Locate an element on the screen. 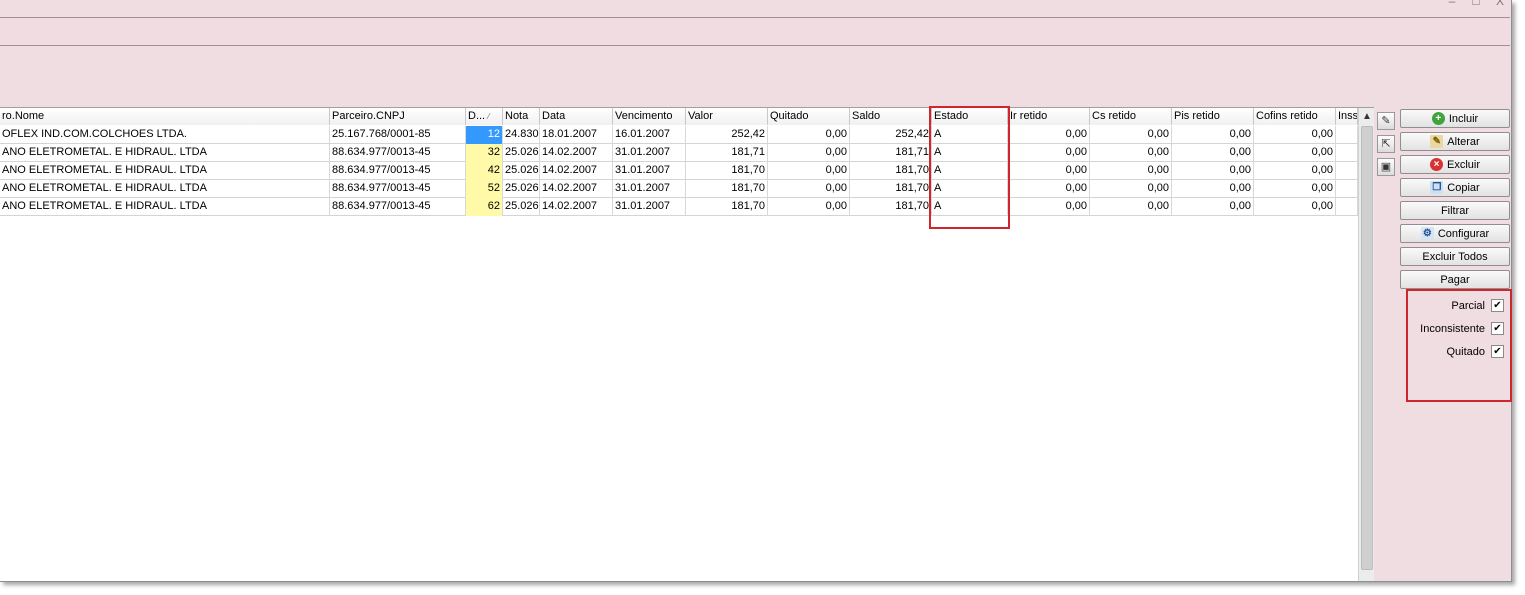  filter-tool-icon: ✎ is located at coordinates (1386, 121).